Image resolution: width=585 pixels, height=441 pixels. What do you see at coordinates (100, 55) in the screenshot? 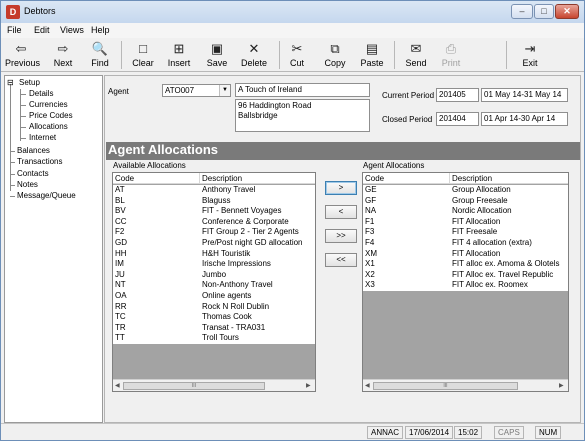
I see `find-button: 🔍 Find` at bounding box center [100, 55].